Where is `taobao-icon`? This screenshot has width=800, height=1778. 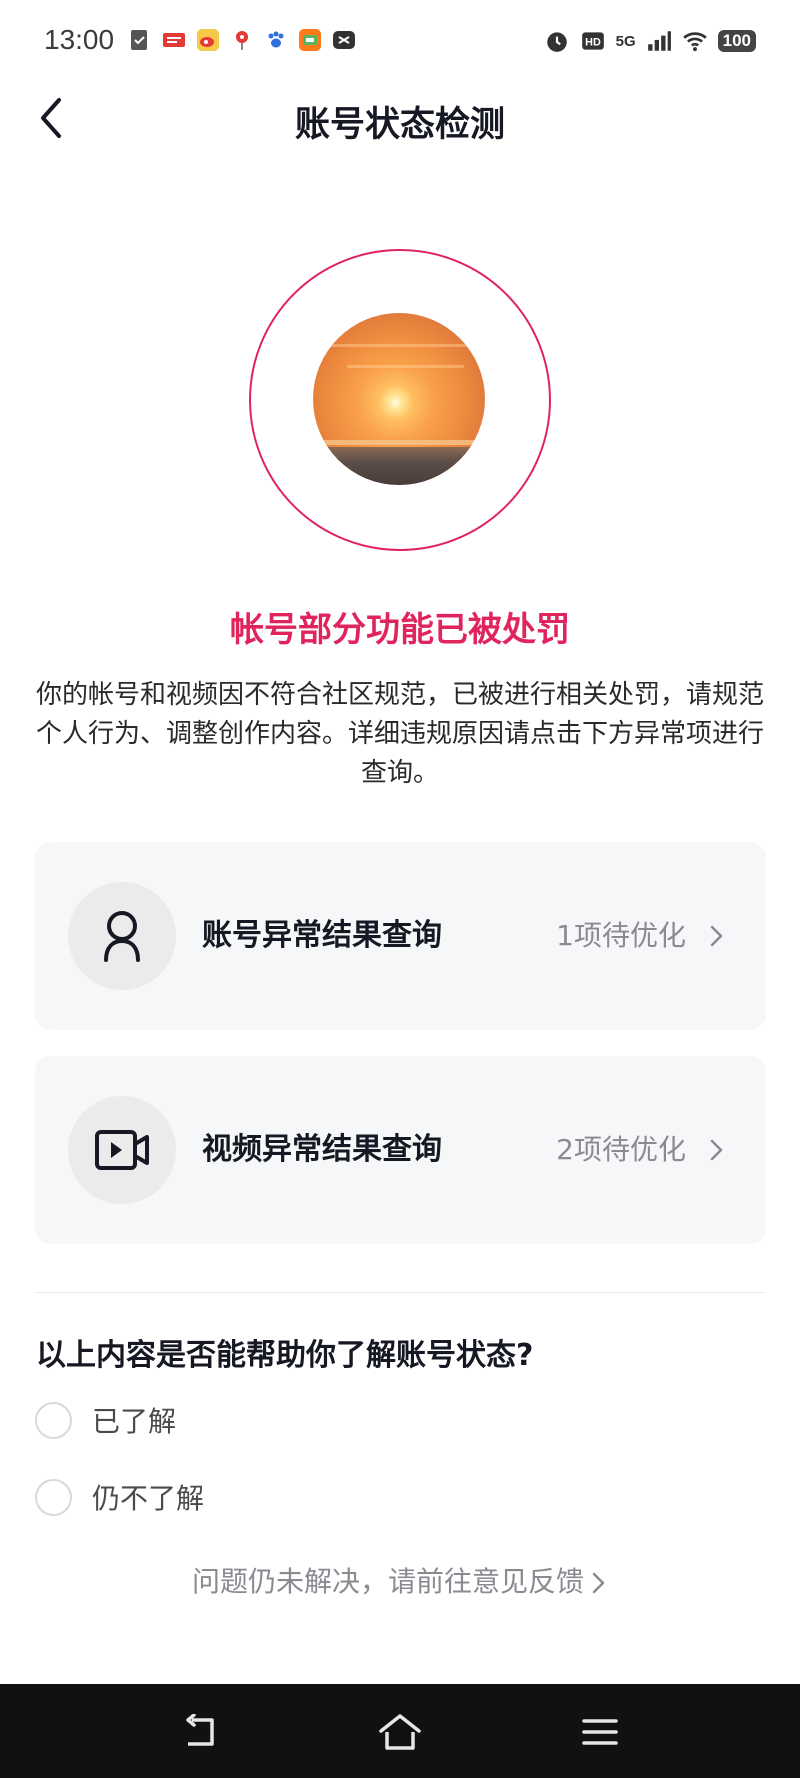 taobao-icon is located at coordinates (310, 40).